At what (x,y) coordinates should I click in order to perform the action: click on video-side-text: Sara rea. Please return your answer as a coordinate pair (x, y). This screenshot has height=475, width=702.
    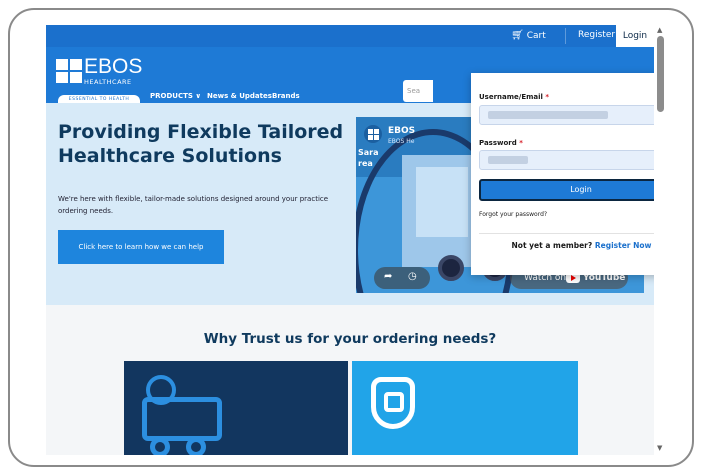
    Looking at the image, I should click on (368, 158).